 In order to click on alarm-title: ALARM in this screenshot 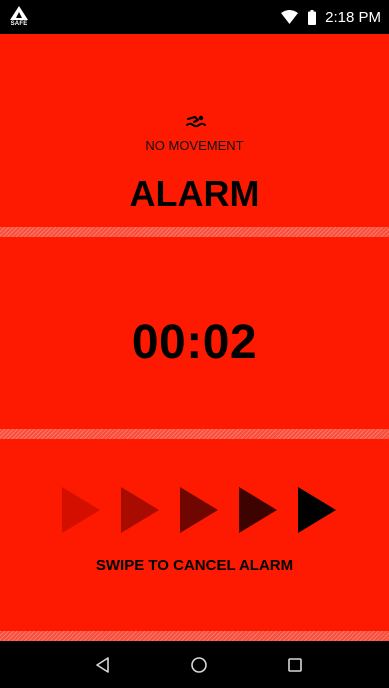, I will do `click(194, 193)`.